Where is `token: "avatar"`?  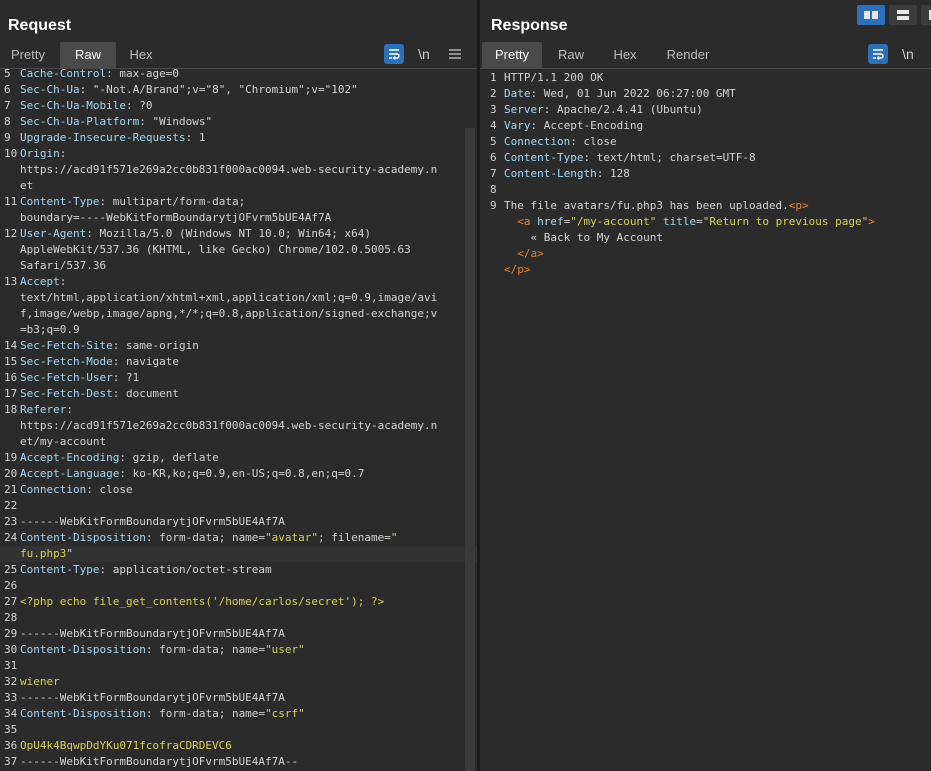
token: "avatar" is located at coordinates (292, 537).